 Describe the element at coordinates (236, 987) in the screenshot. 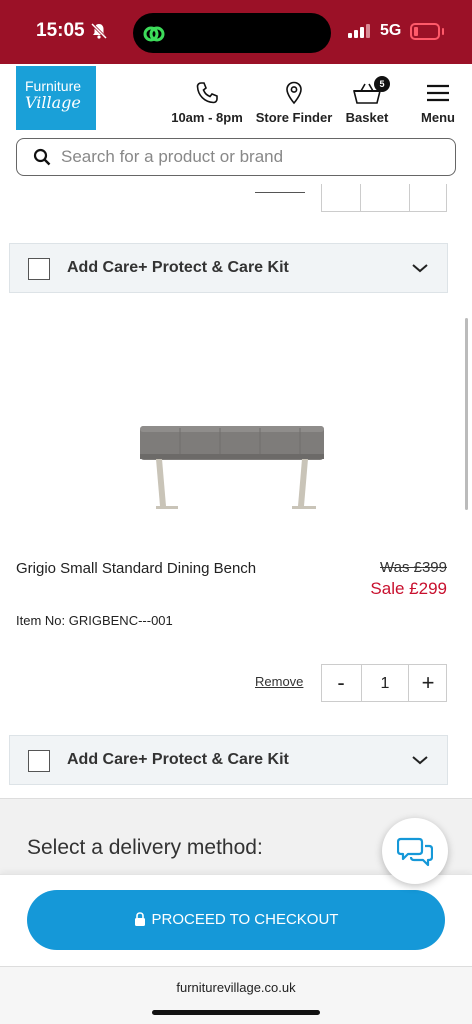

I see `url-text: furniturevillage.co.uk` at that location.